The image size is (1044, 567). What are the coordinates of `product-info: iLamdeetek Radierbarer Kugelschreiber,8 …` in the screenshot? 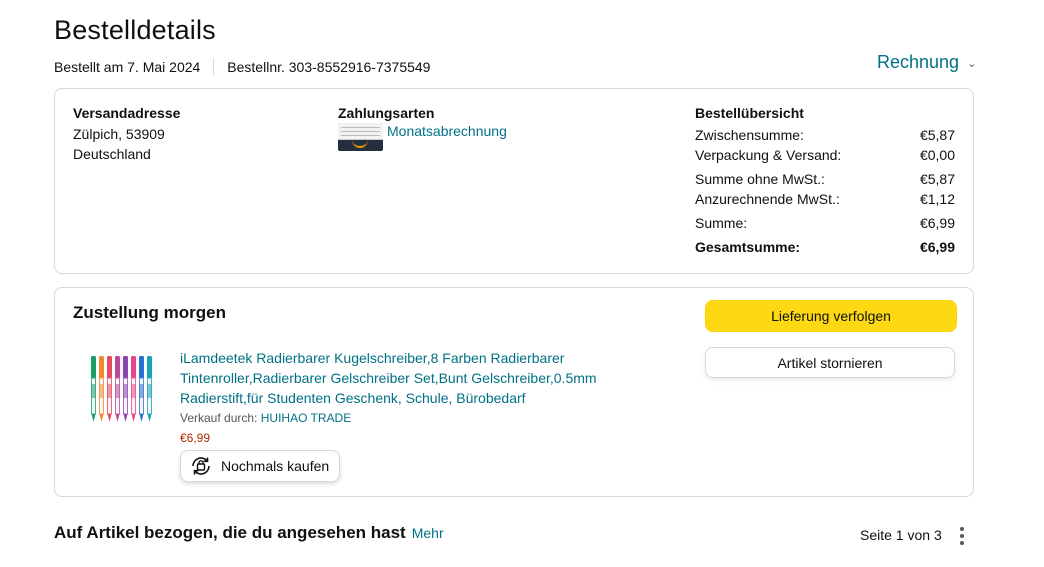 It's located at (405, 415).